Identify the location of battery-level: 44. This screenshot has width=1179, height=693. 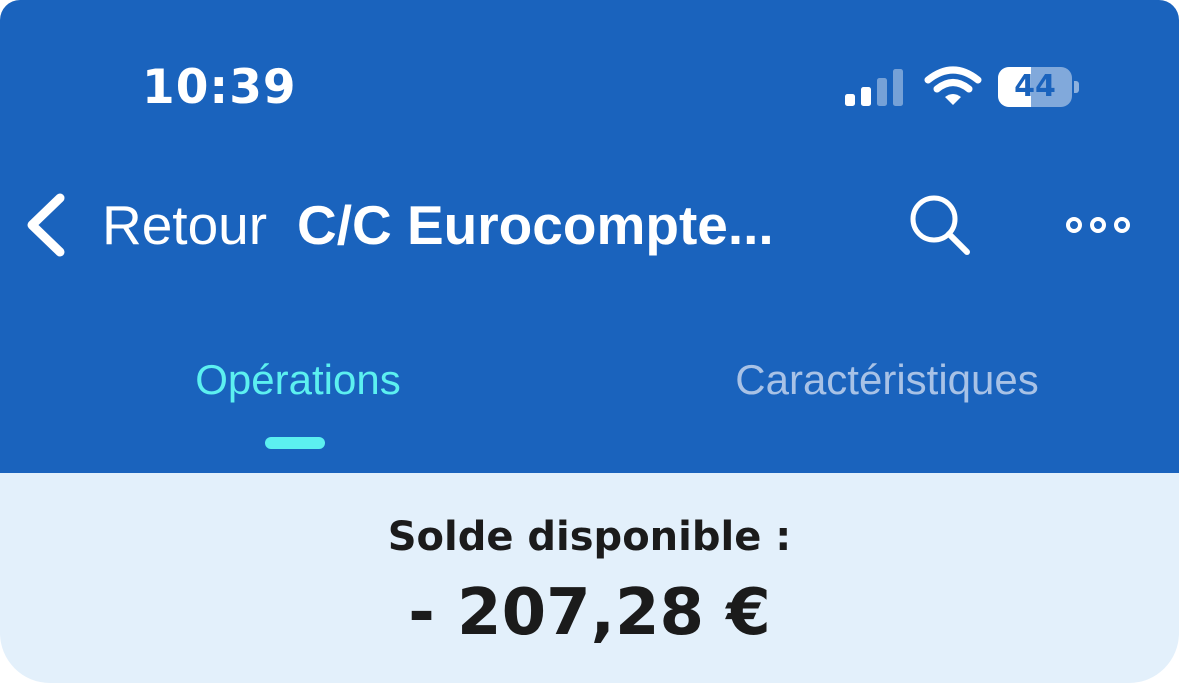
(1035, 86).